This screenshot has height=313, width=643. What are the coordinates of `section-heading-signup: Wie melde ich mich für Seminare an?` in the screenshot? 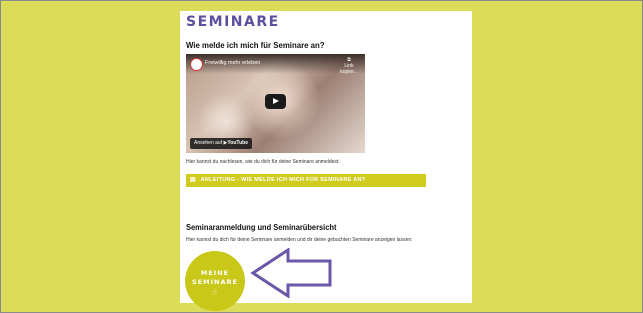 It's located at (255, 45).